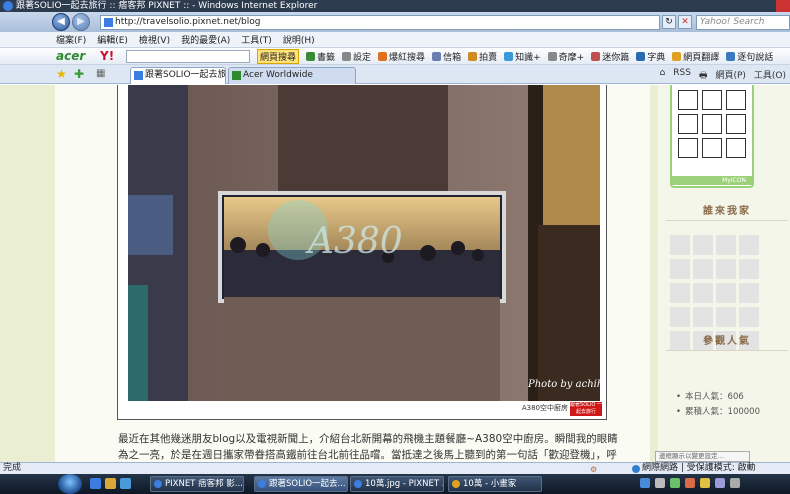  Describe the element at coordinates (62, 74) in the screenshot. I see `favorites-star-icon: ★` at that location.